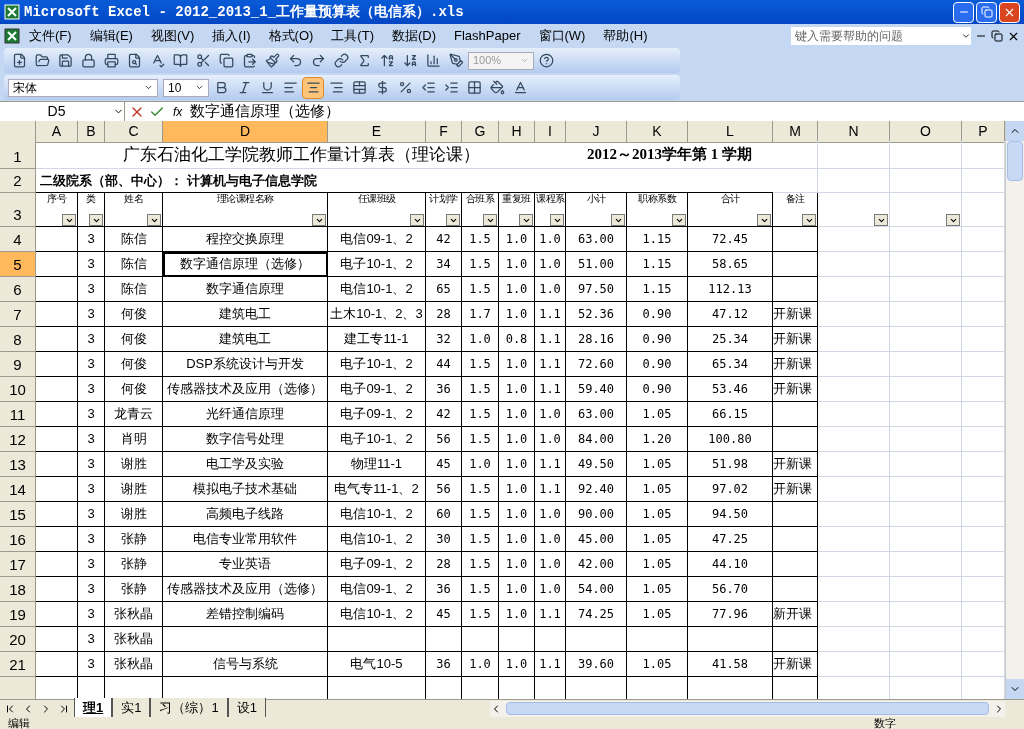 This screenshot has height=729, width=1024. What do you see at coordinates (517, 132) in the screenshot?
I see `column-header: H` at bounding box center [517, 132].